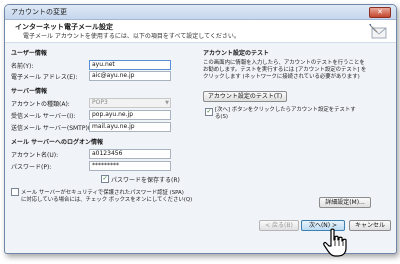  Describe the element at coordinates (44, 77) in the screenshot. I see `email-label: 電子メール アドレス(E):` at that location.